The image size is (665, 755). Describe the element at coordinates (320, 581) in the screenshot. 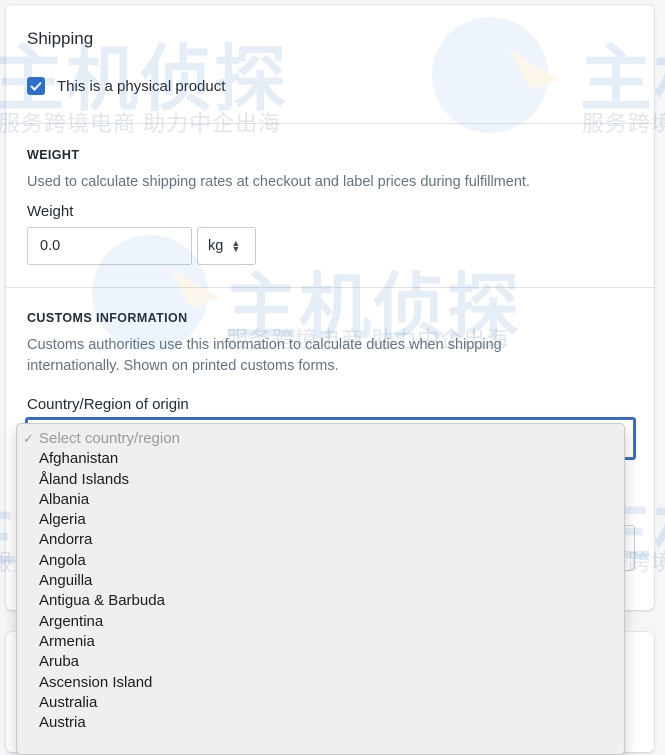

I see `dropdown-option: Anguilla` at that location.